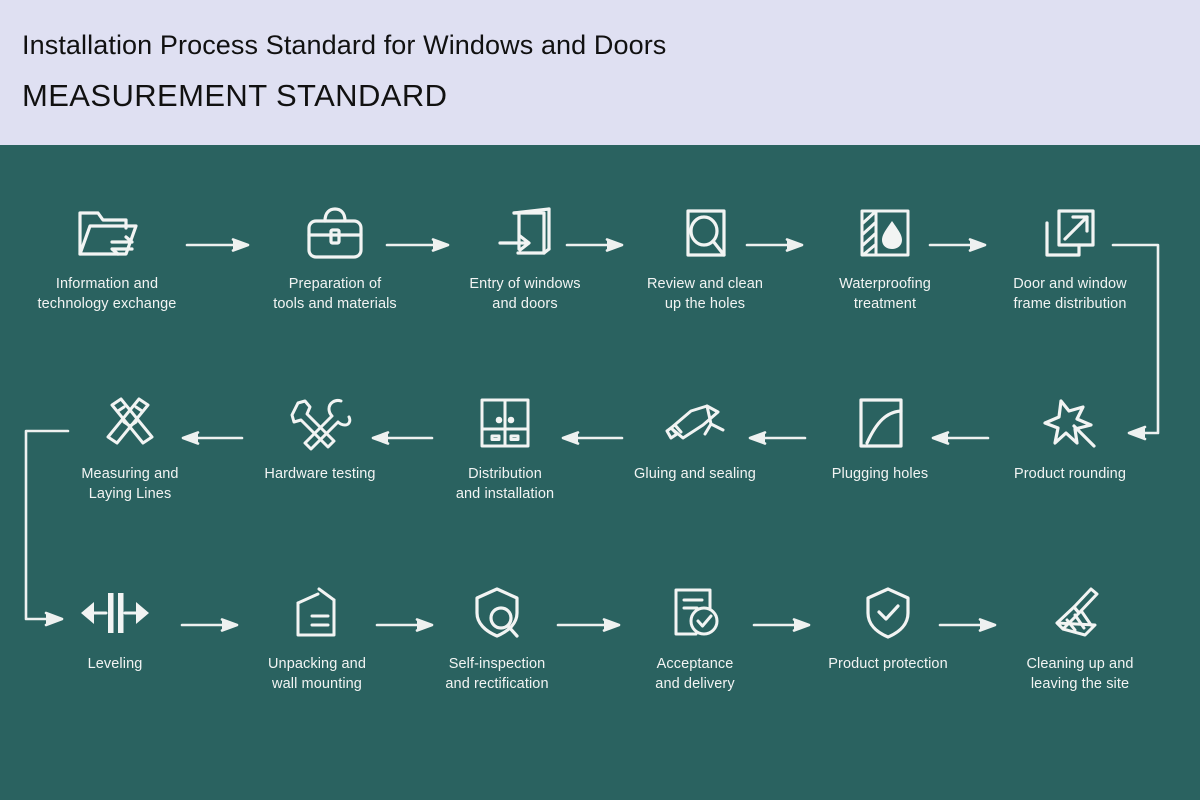  I want to click on step-node-leveling: Leveling, so click(115, 627).